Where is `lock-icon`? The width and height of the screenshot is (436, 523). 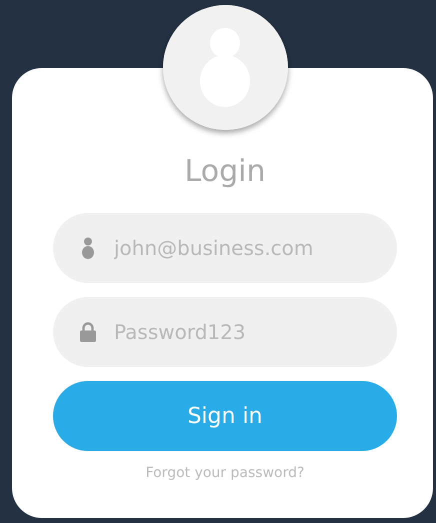
lock-icon is located at coordinates (88, 332).